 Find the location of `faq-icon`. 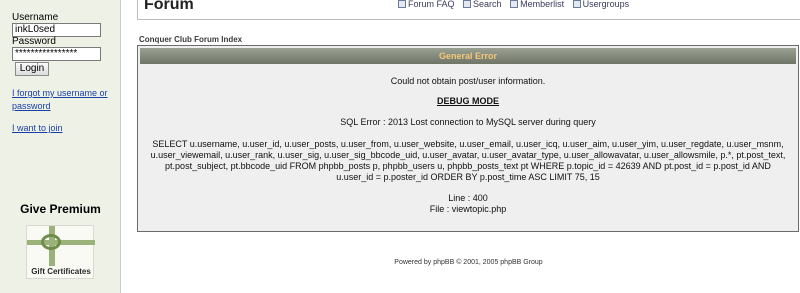

faq-icon is located at coordinates (402, 4).